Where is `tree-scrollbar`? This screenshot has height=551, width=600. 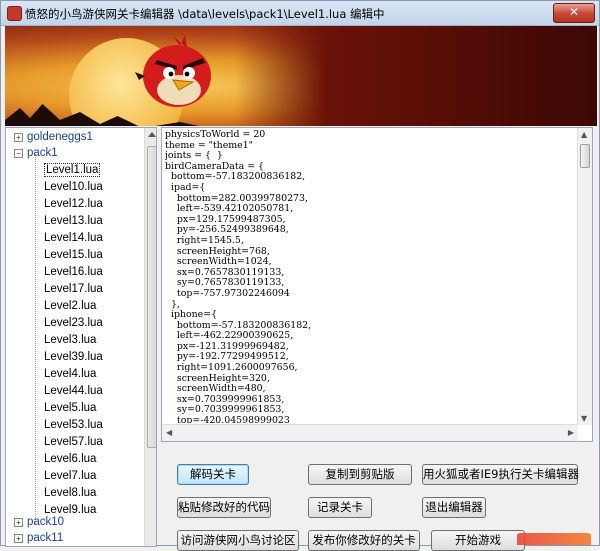
tree-scrollbar is located at coordinates (150, 337).